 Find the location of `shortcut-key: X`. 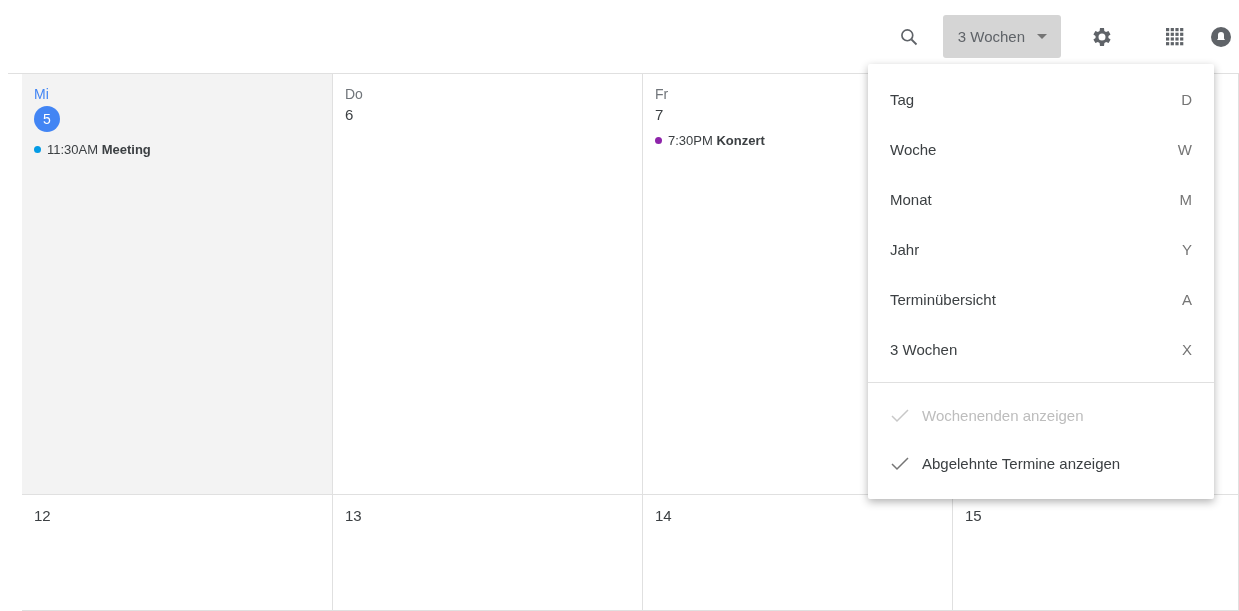

shortcut-key: X is located at coordinates (1187, 349).